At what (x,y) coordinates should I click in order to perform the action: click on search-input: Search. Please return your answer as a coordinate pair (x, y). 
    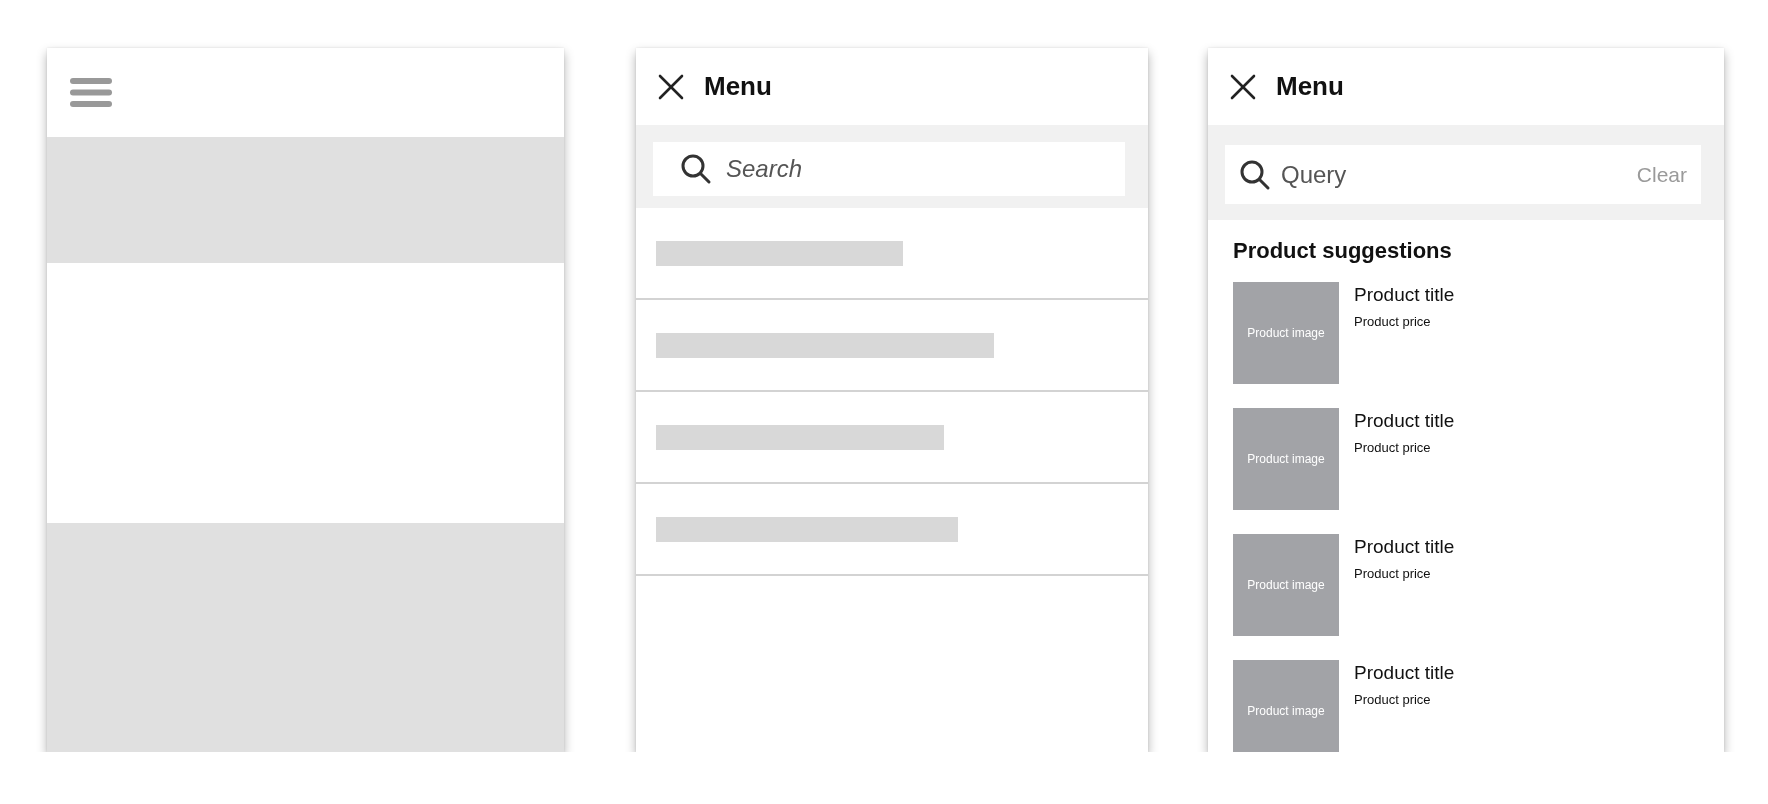
    Looking at the image, I should click on (917, 169).